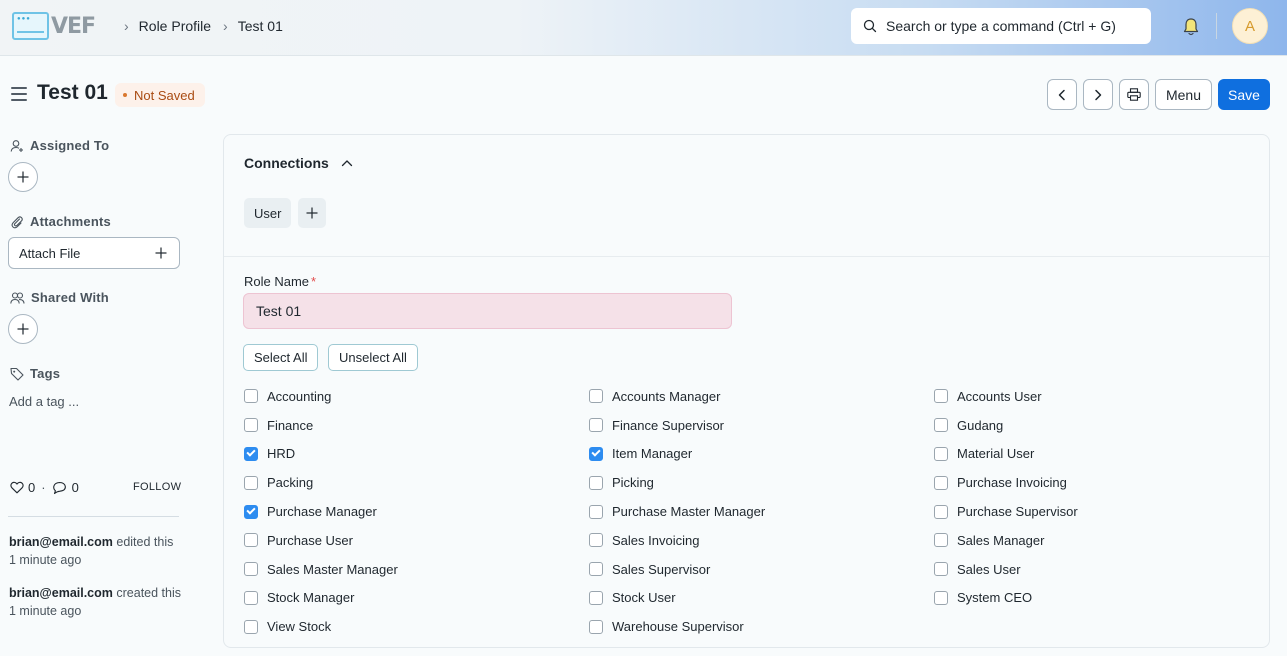  Describe the element at coordinates (761, 454) in the screenshot. I see `role-checkbox-item: Item Manager` at that location.